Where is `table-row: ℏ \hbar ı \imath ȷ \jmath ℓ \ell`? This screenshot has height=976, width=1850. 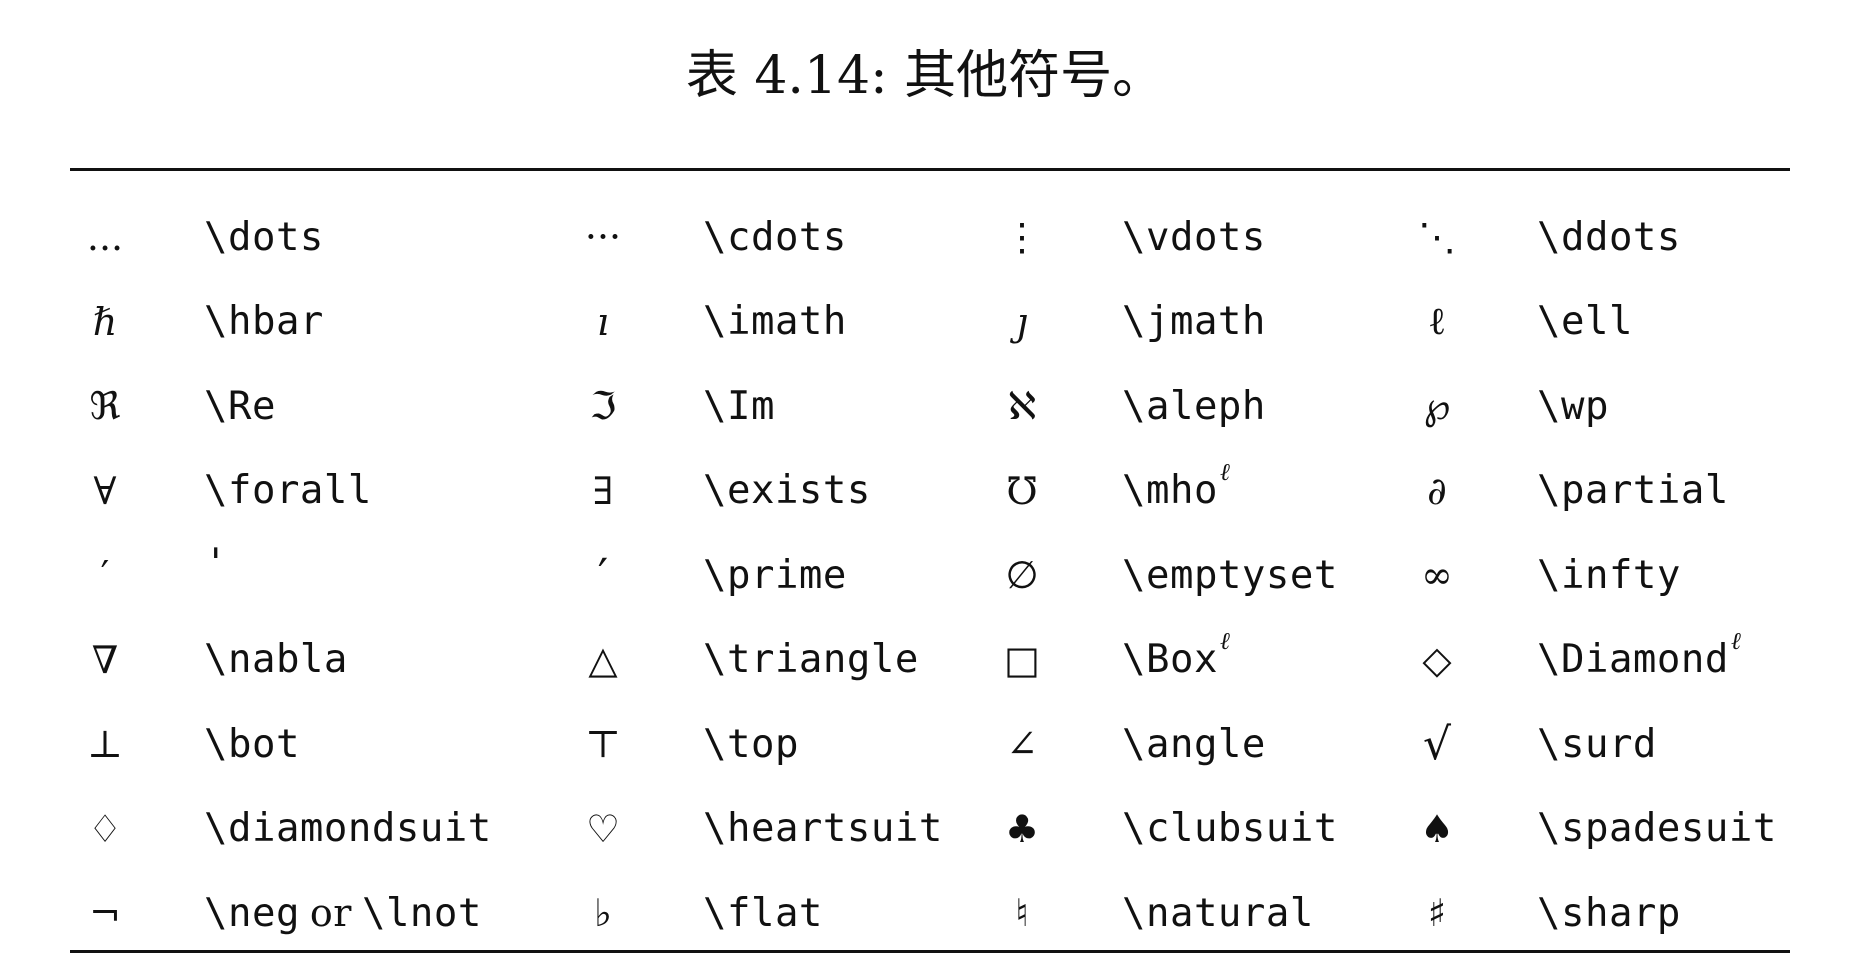
table-row: ℏ \hbar ı \imath ȷ \jmath ℓ \ell is located at coordinates (930, 322).